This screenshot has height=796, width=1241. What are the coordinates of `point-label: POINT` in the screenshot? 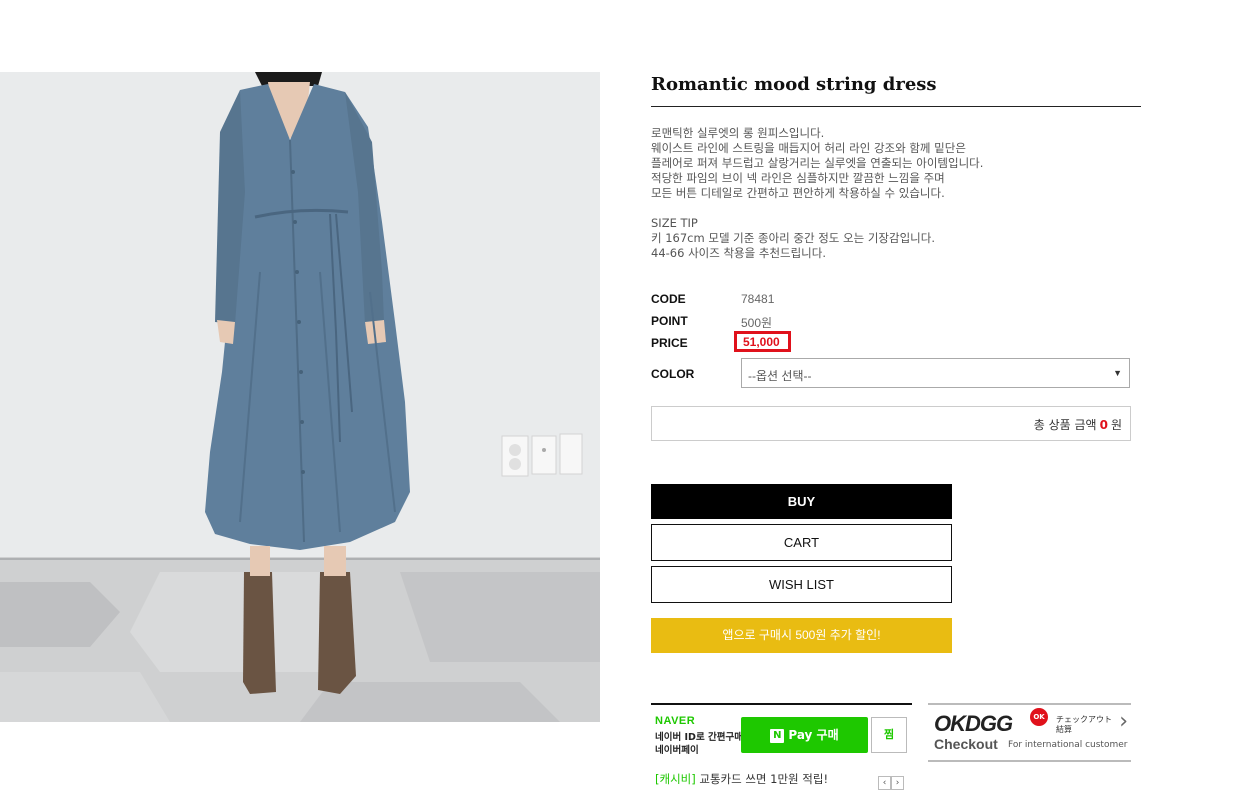 It's located at (669, 321).